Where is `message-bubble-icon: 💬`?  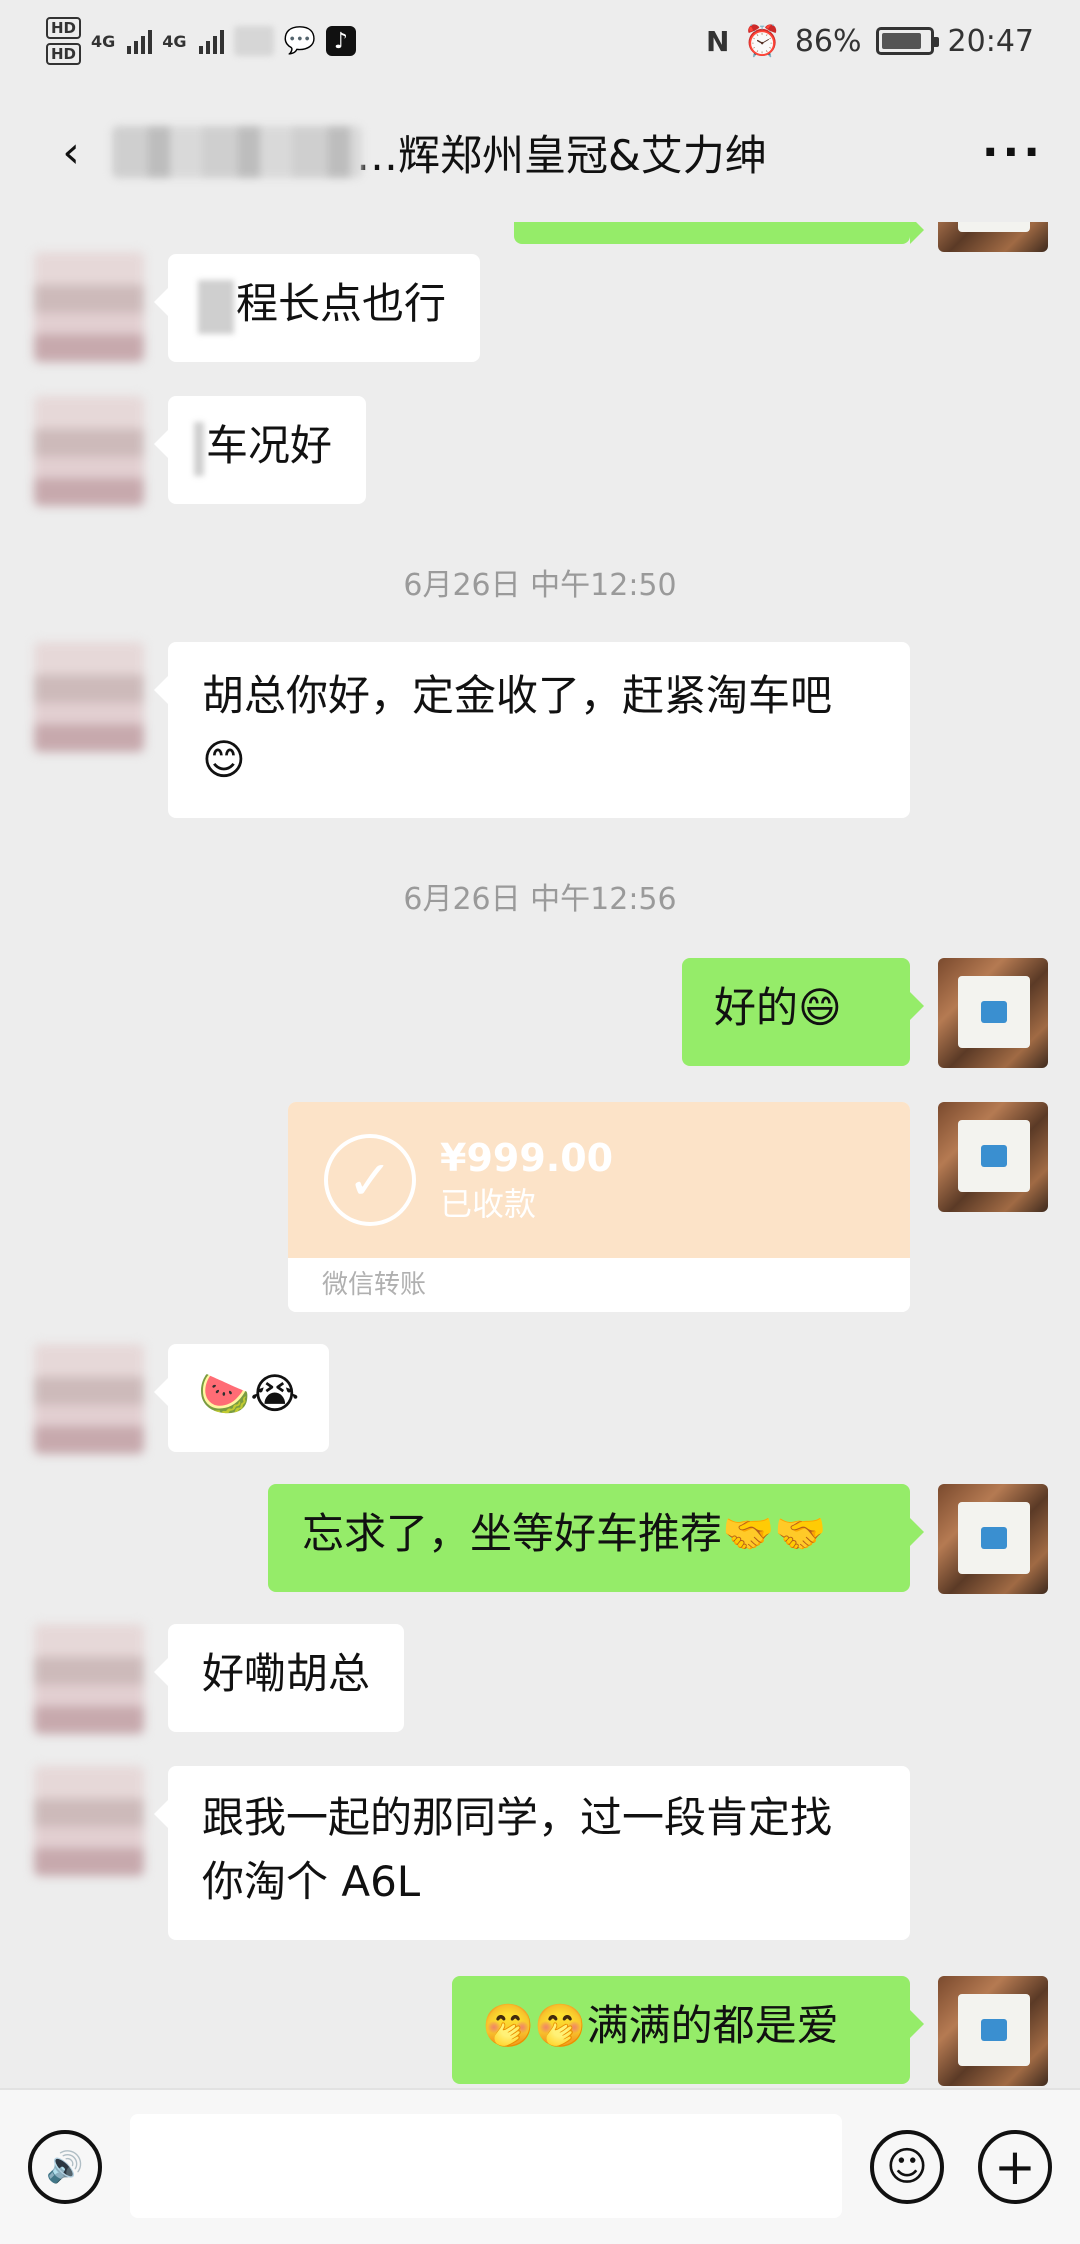 message-bubble-icon: 💬 is located at coordinates (299, 41).